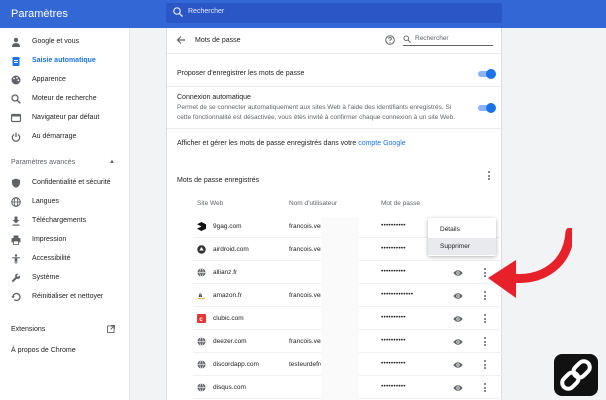 The image size is (606, 400). Describe the element at coordinates (49, 239) in the screenshot. I see `sidebar-item-label: Impression` at that location.